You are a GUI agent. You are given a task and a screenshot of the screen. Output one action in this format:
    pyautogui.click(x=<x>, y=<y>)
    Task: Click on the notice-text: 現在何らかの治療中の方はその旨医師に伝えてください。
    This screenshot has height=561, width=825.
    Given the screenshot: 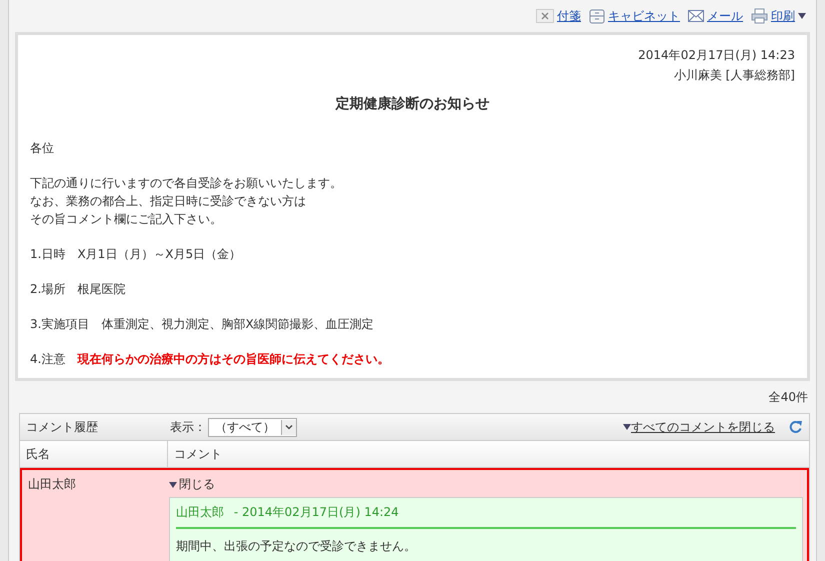 What is the action you would take?
    pyautogui.click(x=233, y=359)
    